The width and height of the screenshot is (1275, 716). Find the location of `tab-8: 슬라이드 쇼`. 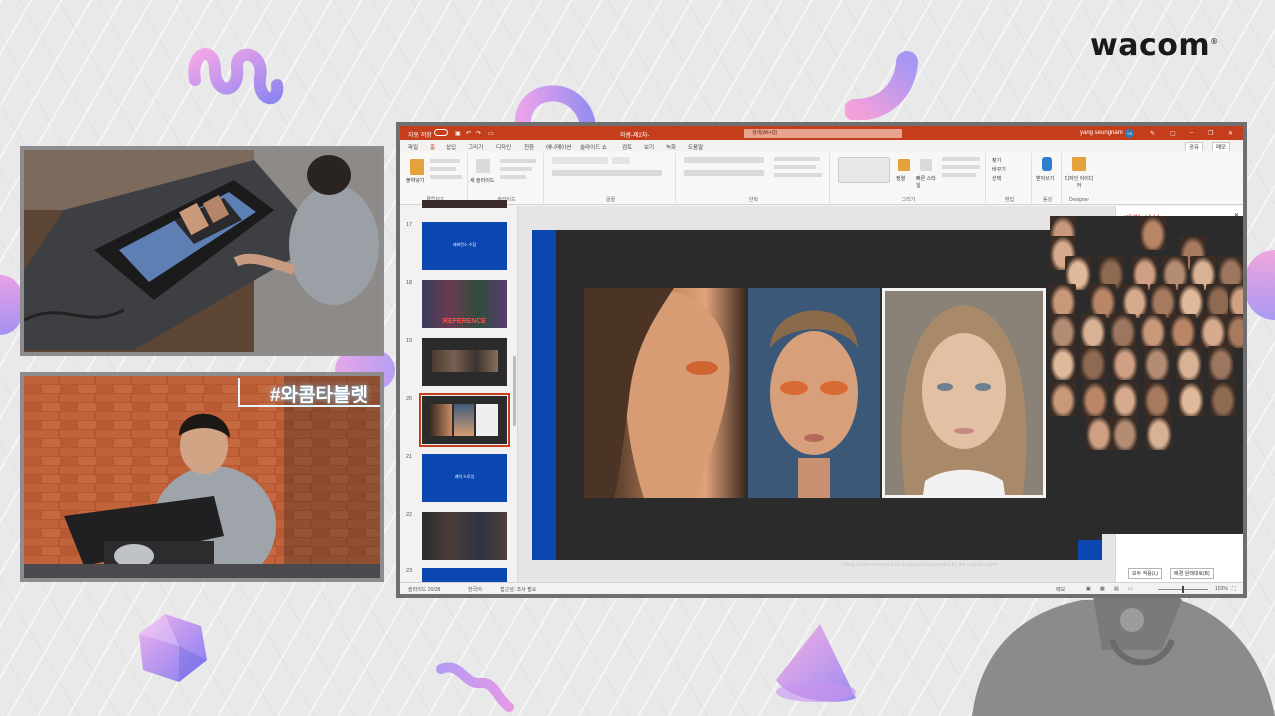

tab-8: 슬라이드 쇼 is located at coordinates (593, 147).